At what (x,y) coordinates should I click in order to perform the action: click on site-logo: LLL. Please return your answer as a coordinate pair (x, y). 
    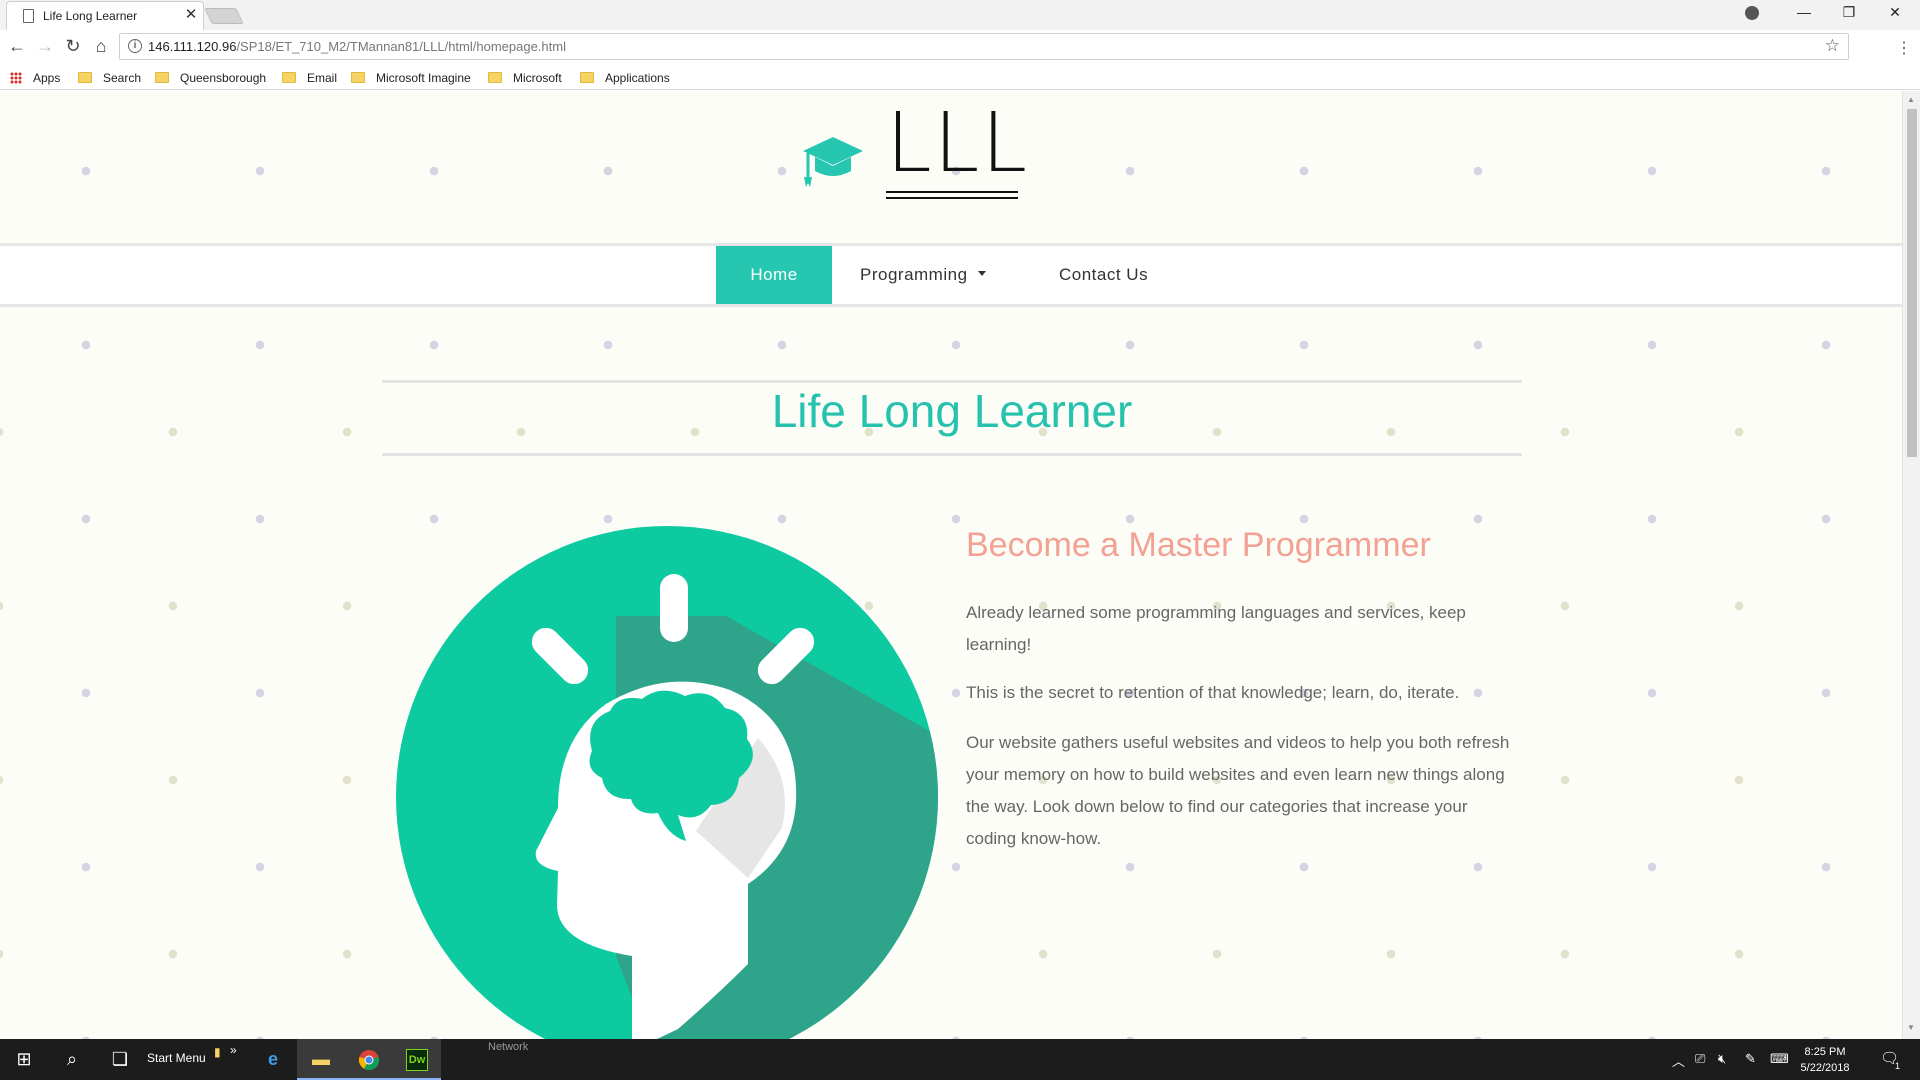
    Looking at the image, I should click on (957, 143).